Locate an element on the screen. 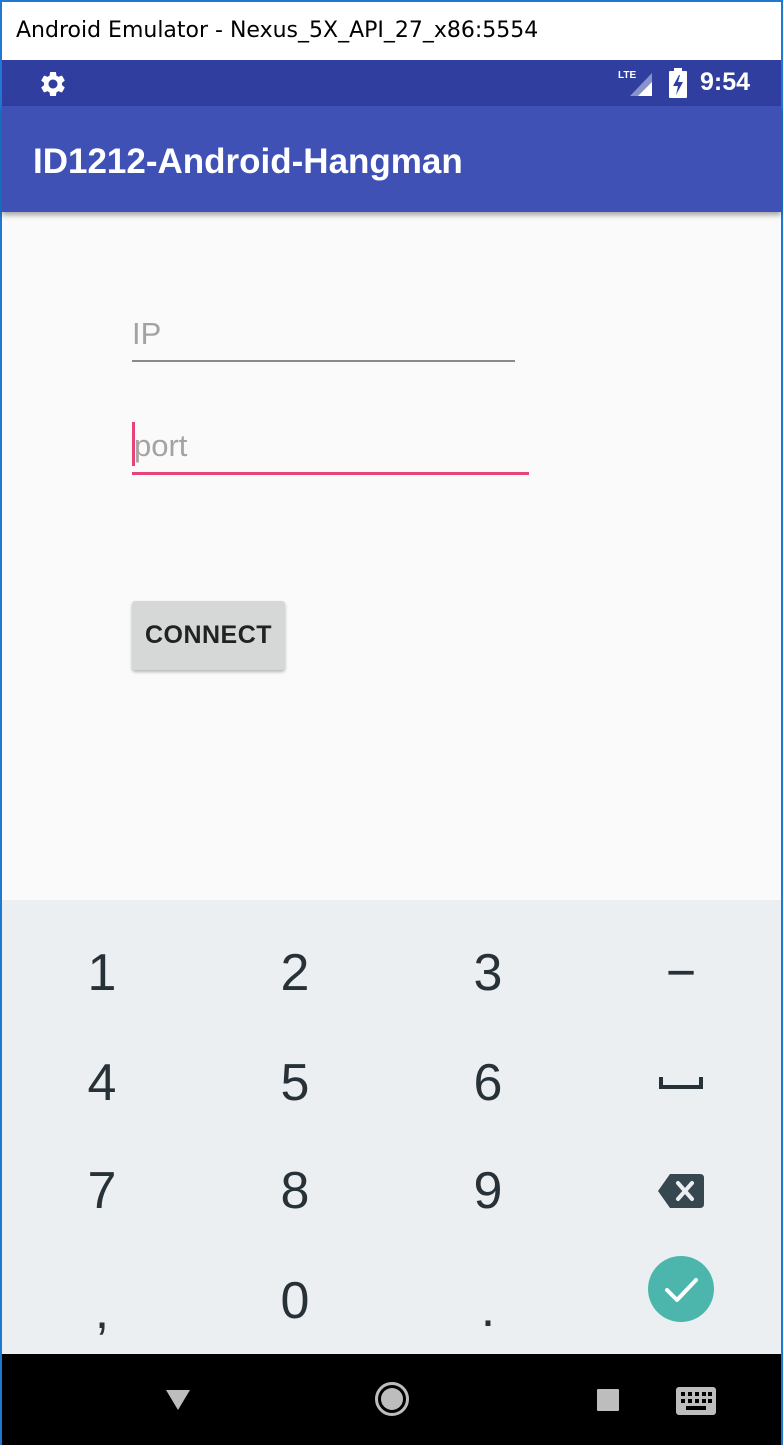  key-period: . is located at coordinates (488, 1301).